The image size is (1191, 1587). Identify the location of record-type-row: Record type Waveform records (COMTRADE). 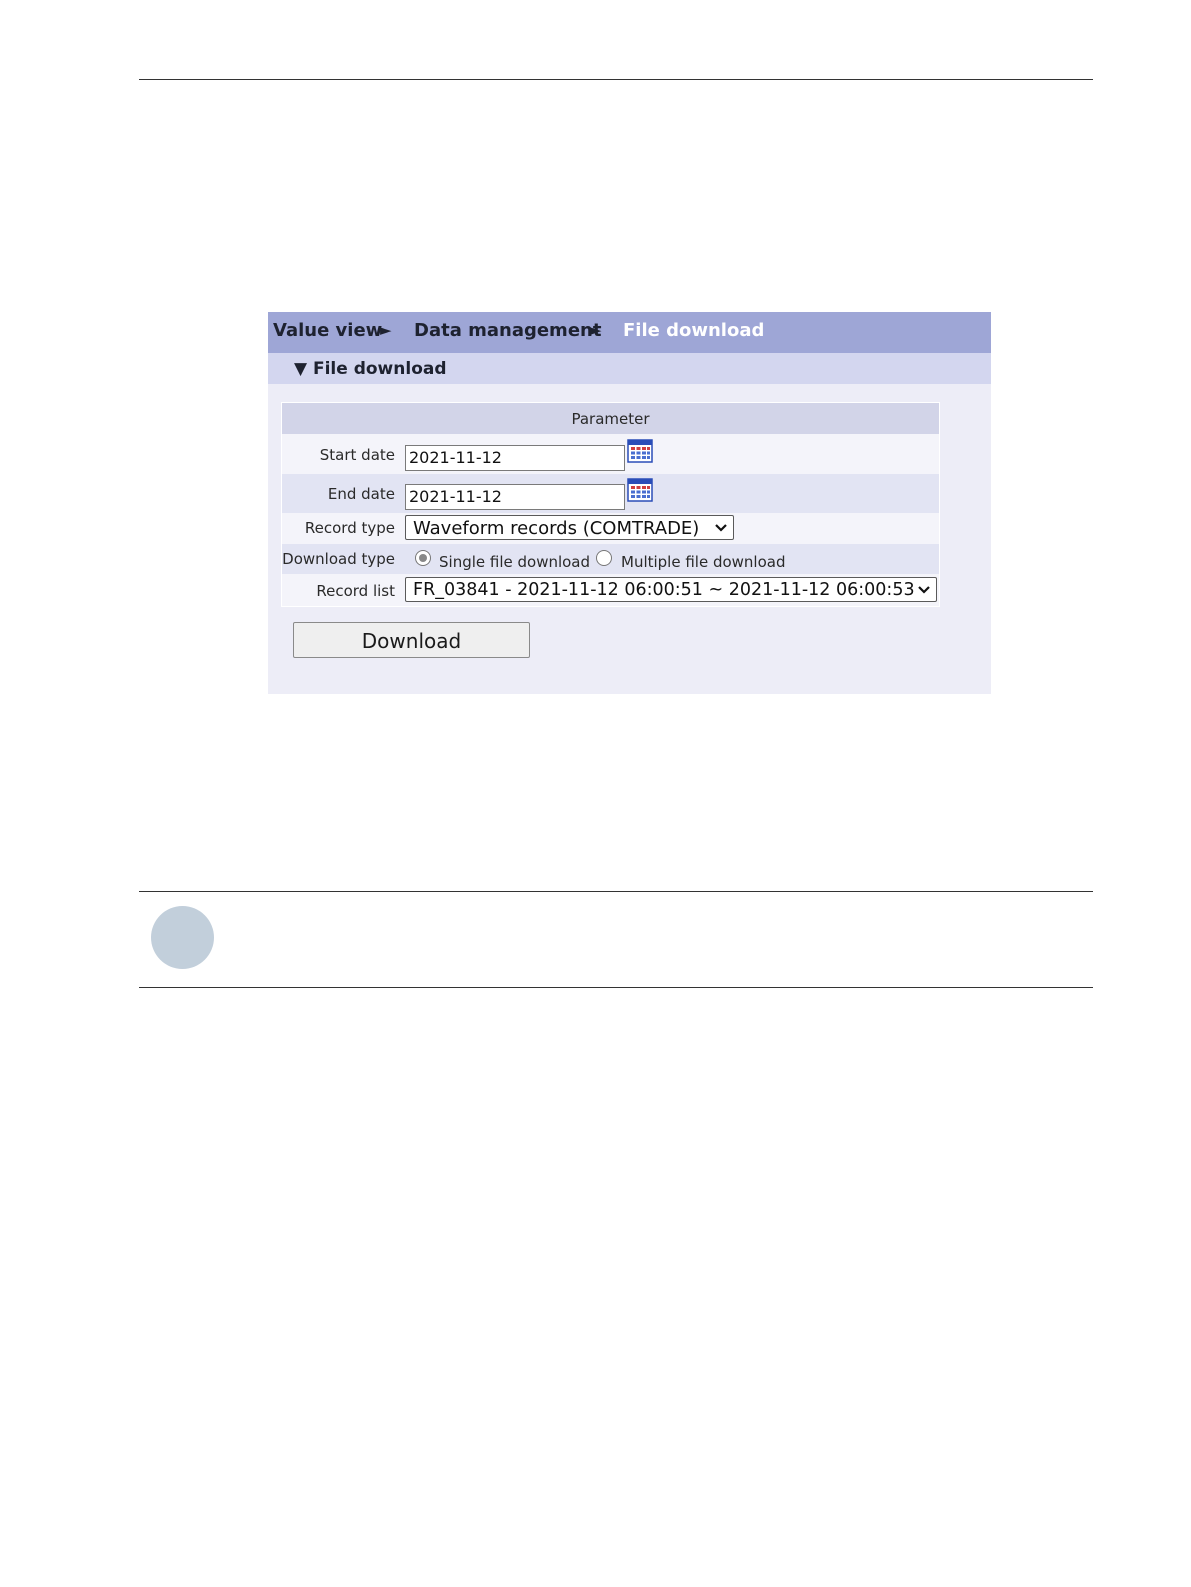
(610, 528).